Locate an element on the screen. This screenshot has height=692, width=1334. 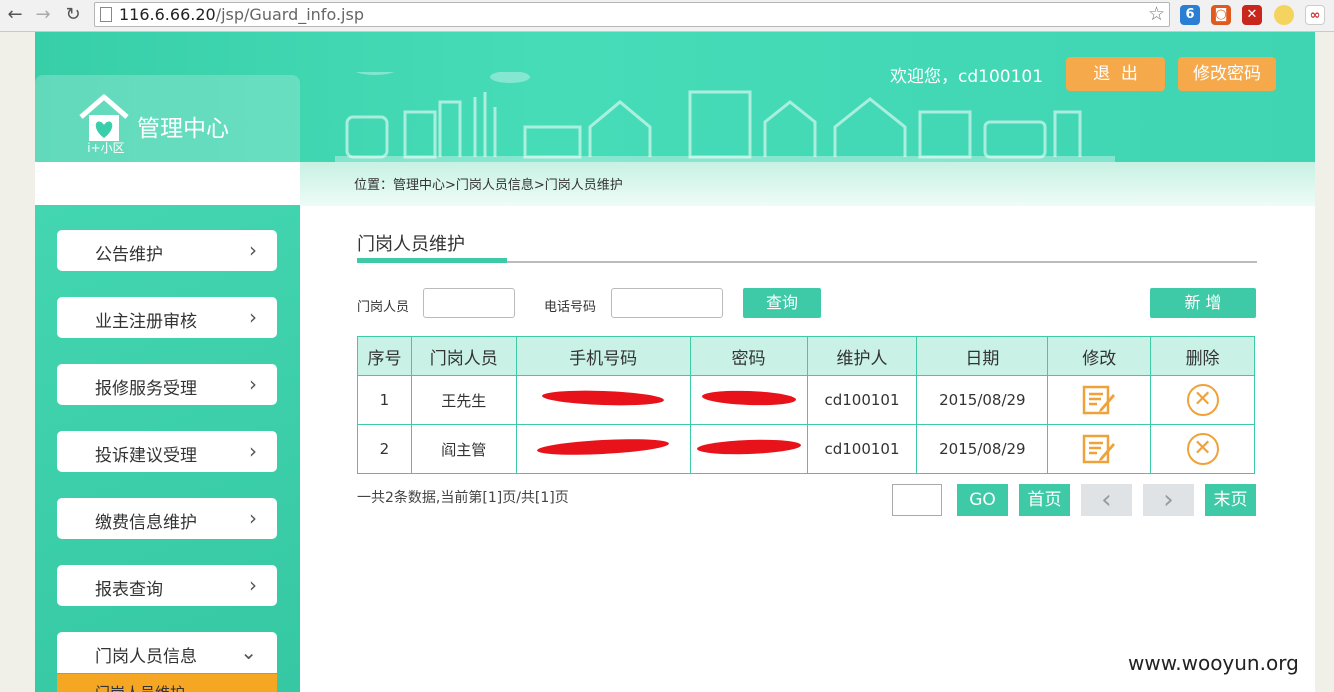
table-row: 2 阎主管 cd100101 2015/08/29 ✕ is located at coordinates (806, 449).